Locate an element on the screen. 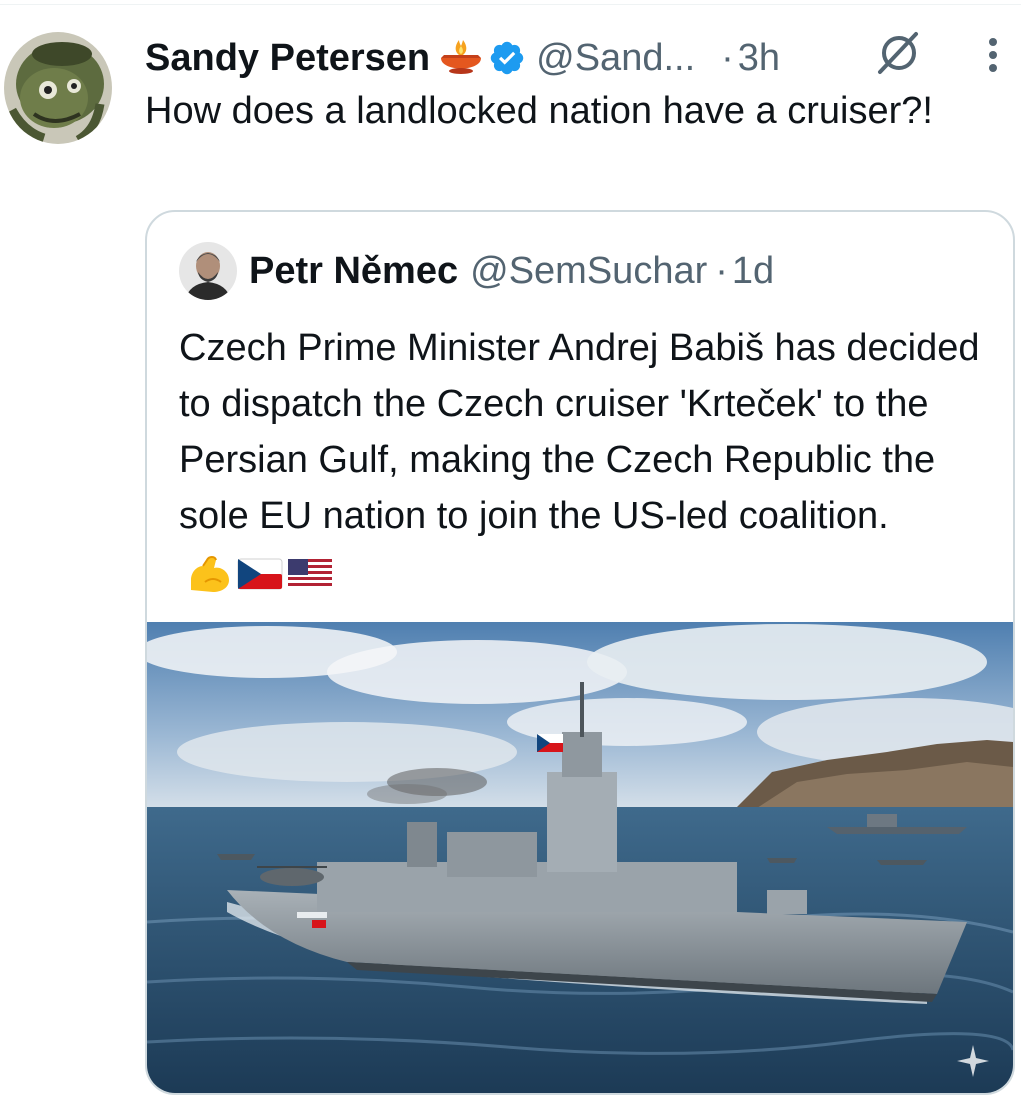 The image size is (1021, 1112). verified-badge-icon is located at coordinates (507, 58).